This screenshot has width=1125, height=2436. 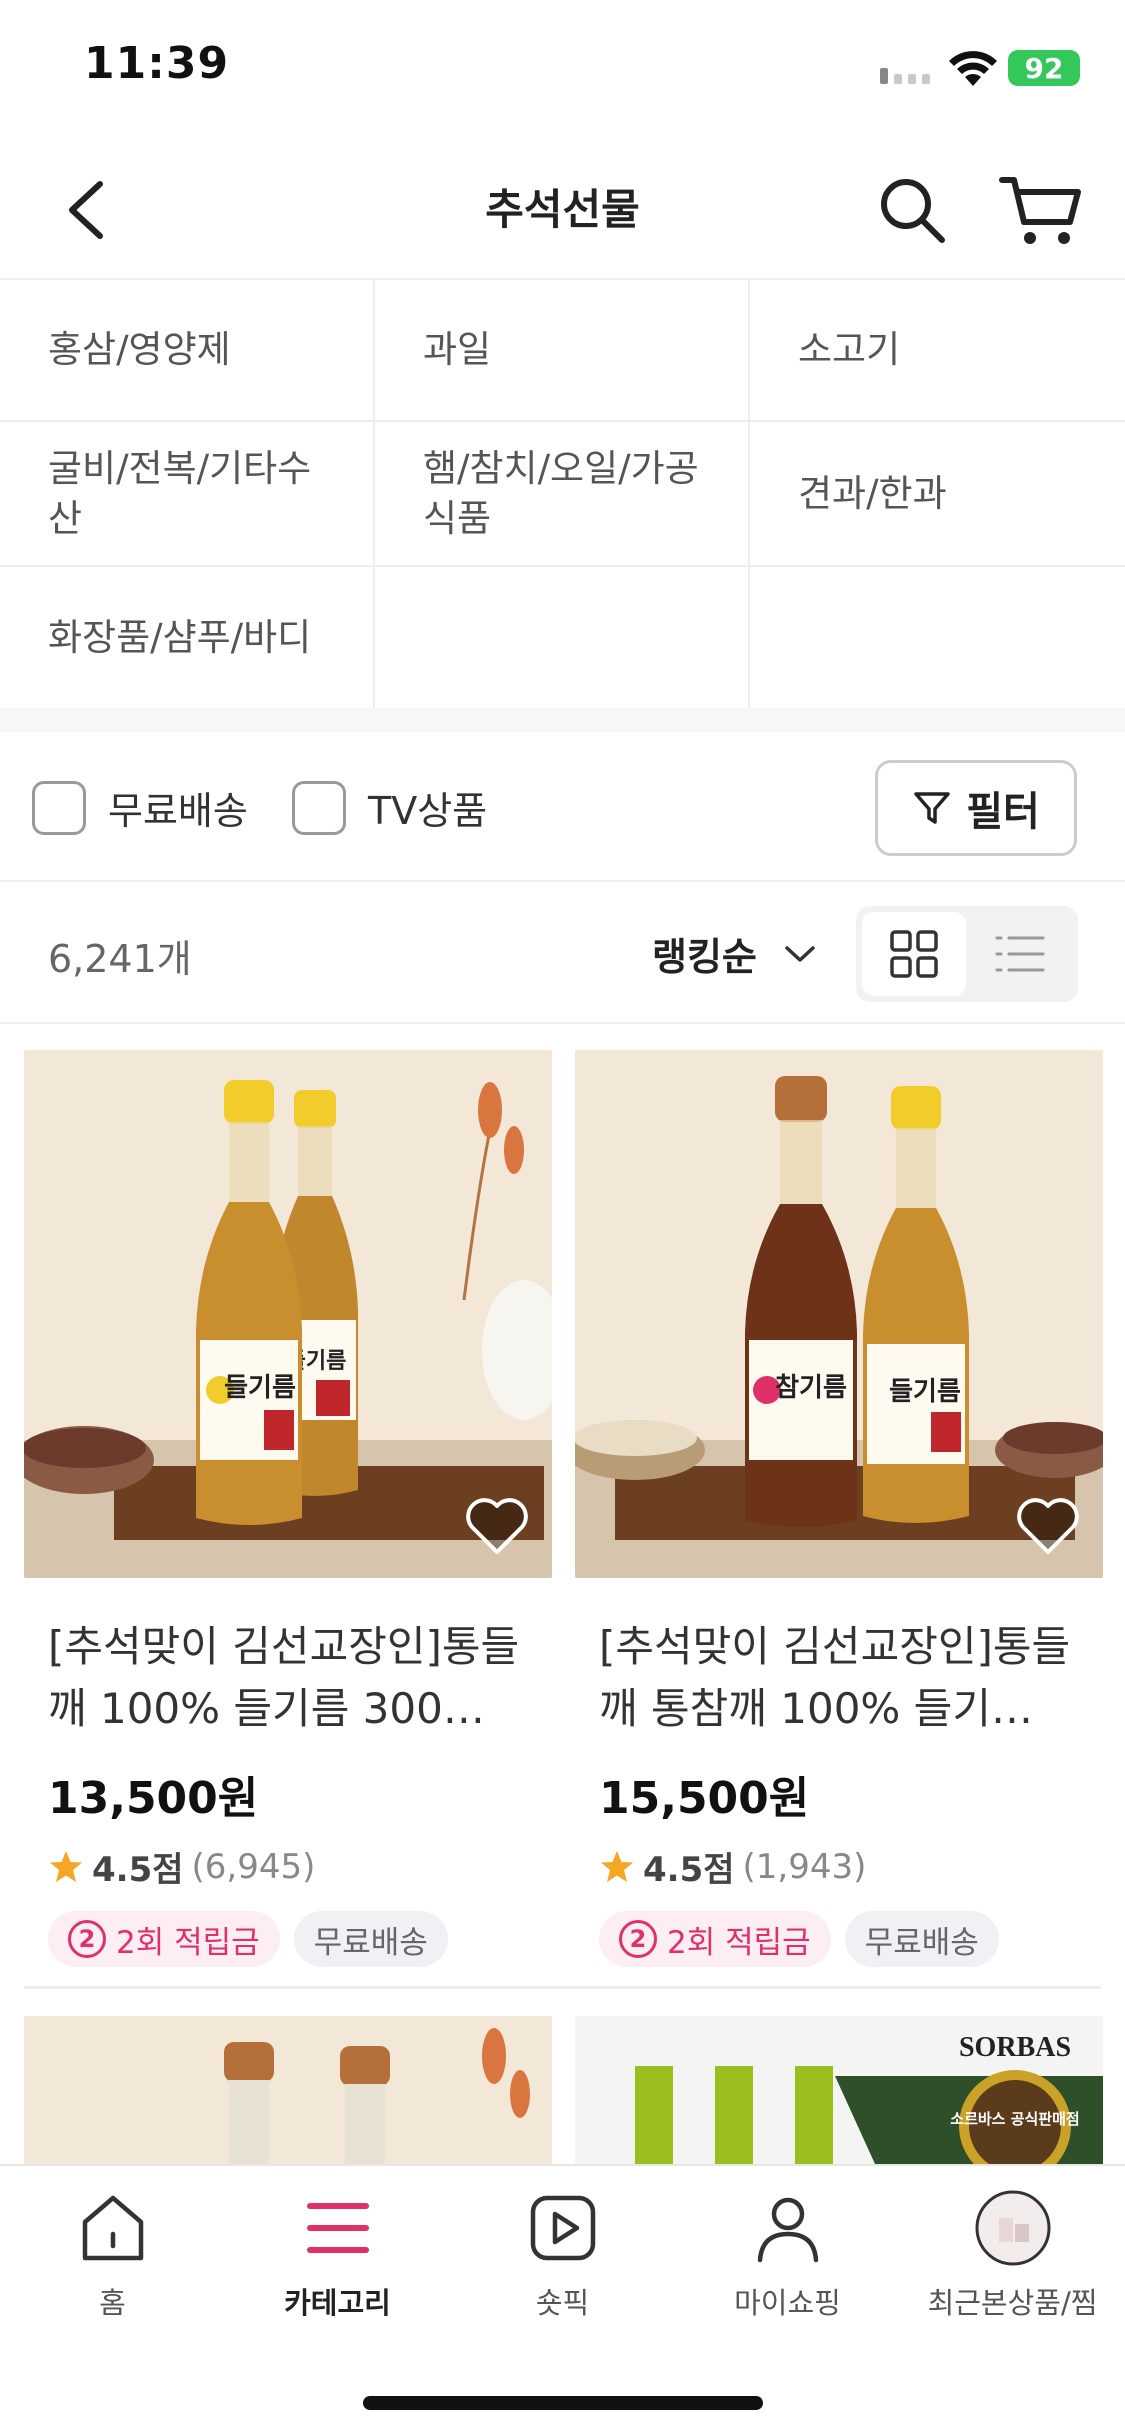 I want to click on row-divider, so click(x=562, y=1987).